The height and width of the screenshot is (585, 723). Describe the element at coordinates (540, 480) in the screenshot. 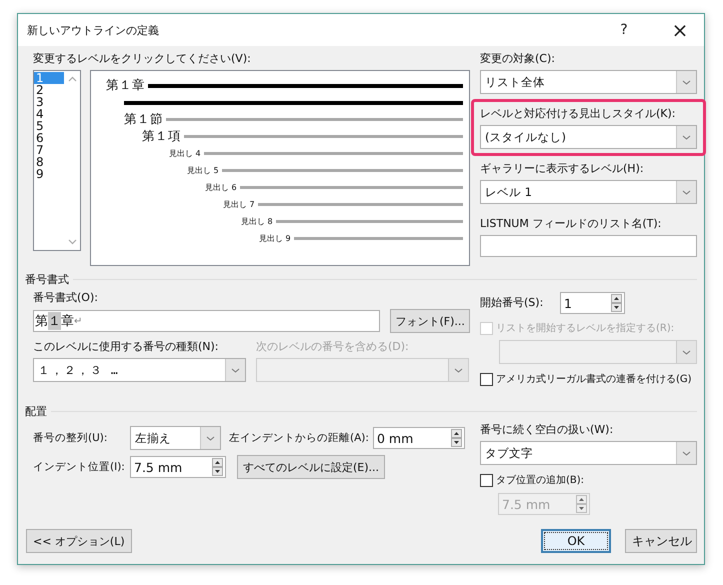

I see `checkbox-label: タブ位置の追加(B):` at that location.